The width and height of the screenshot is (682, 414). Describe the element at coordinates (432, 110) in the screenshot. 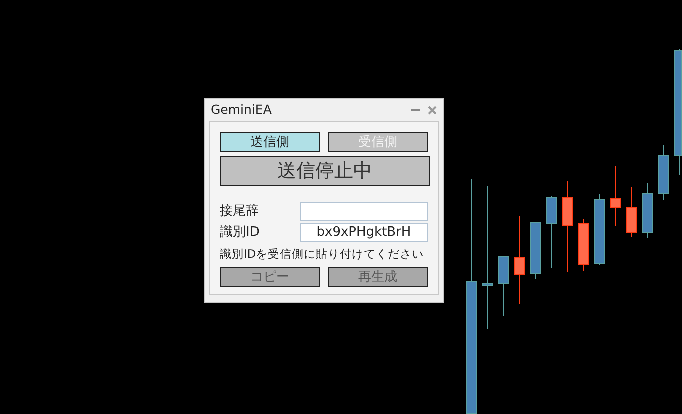

I see `close-icon` at that location.